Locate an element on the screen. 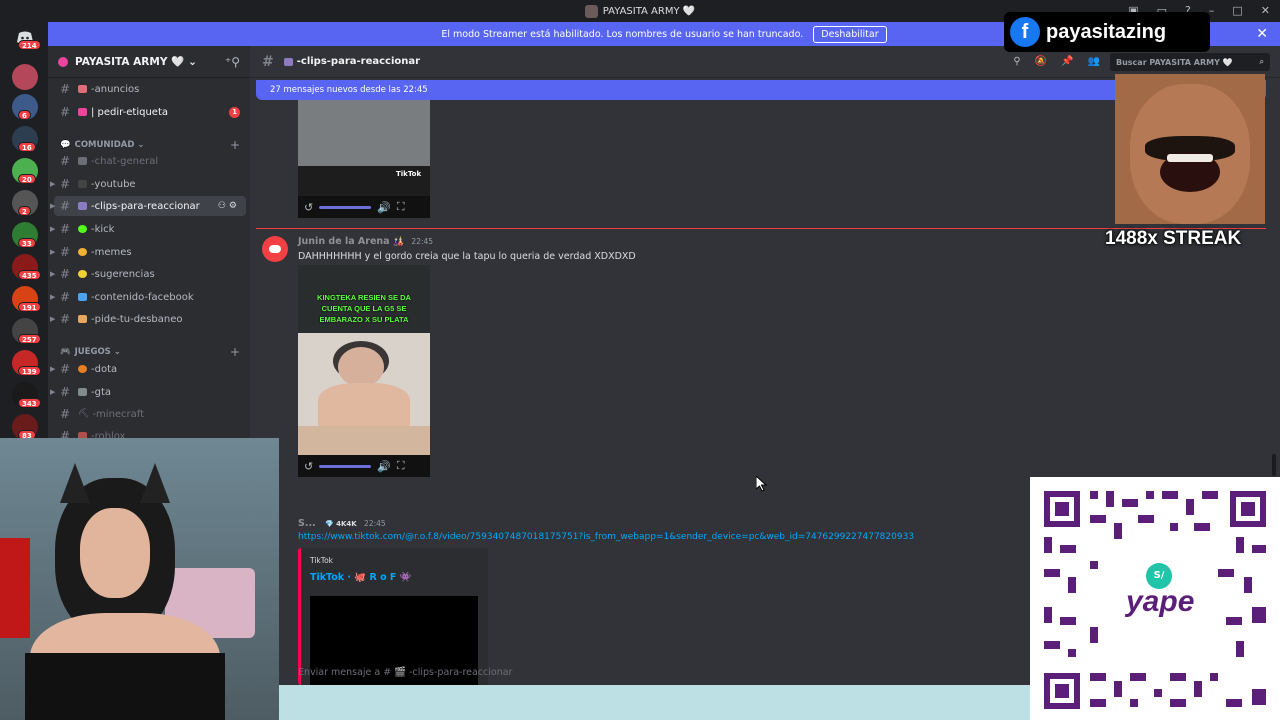  scrollbar-thumb is located at coordinates (1274, 465).